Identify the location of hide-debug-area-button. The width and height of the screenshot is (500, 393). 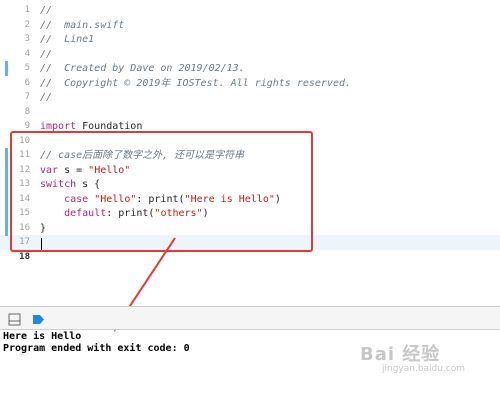
(14, 318).